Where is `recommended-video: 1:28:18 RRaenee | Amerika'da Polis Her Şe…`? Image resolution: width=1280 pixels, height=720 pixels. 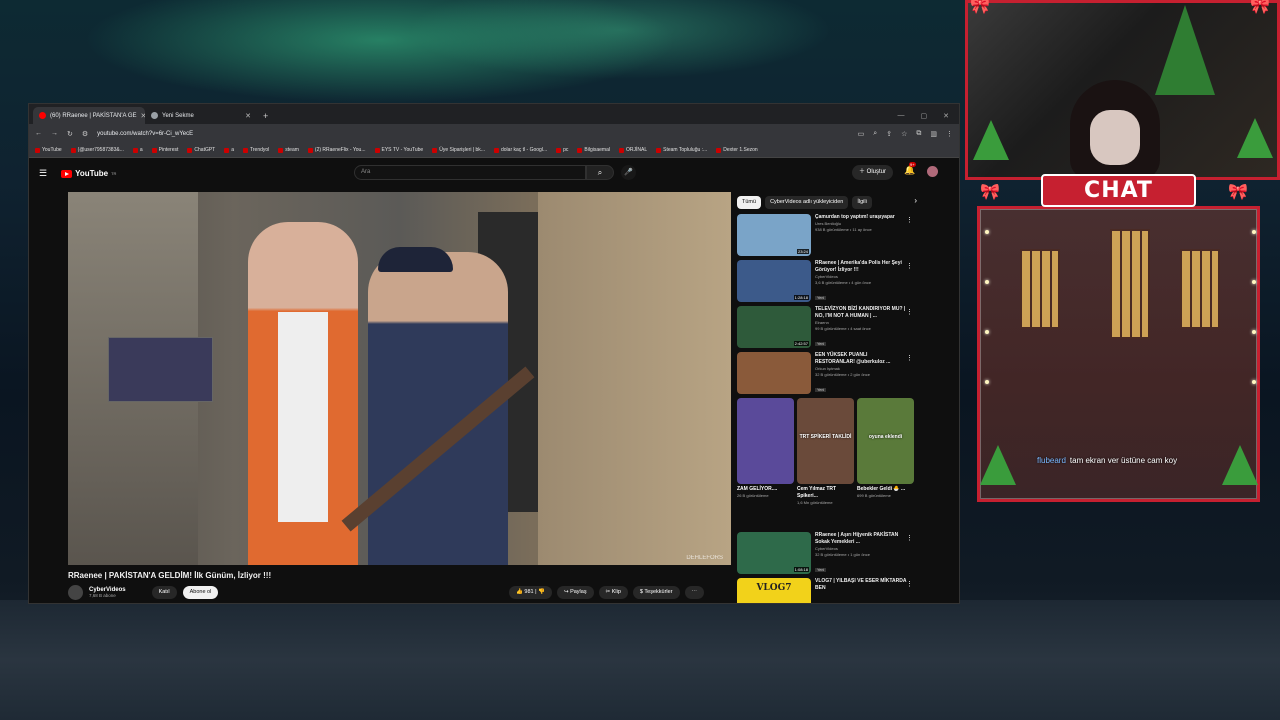
recommended-video: 1:28:18 RRaenee | Amerika'da Polis Her Şe… is located at coordinates (827, 282).